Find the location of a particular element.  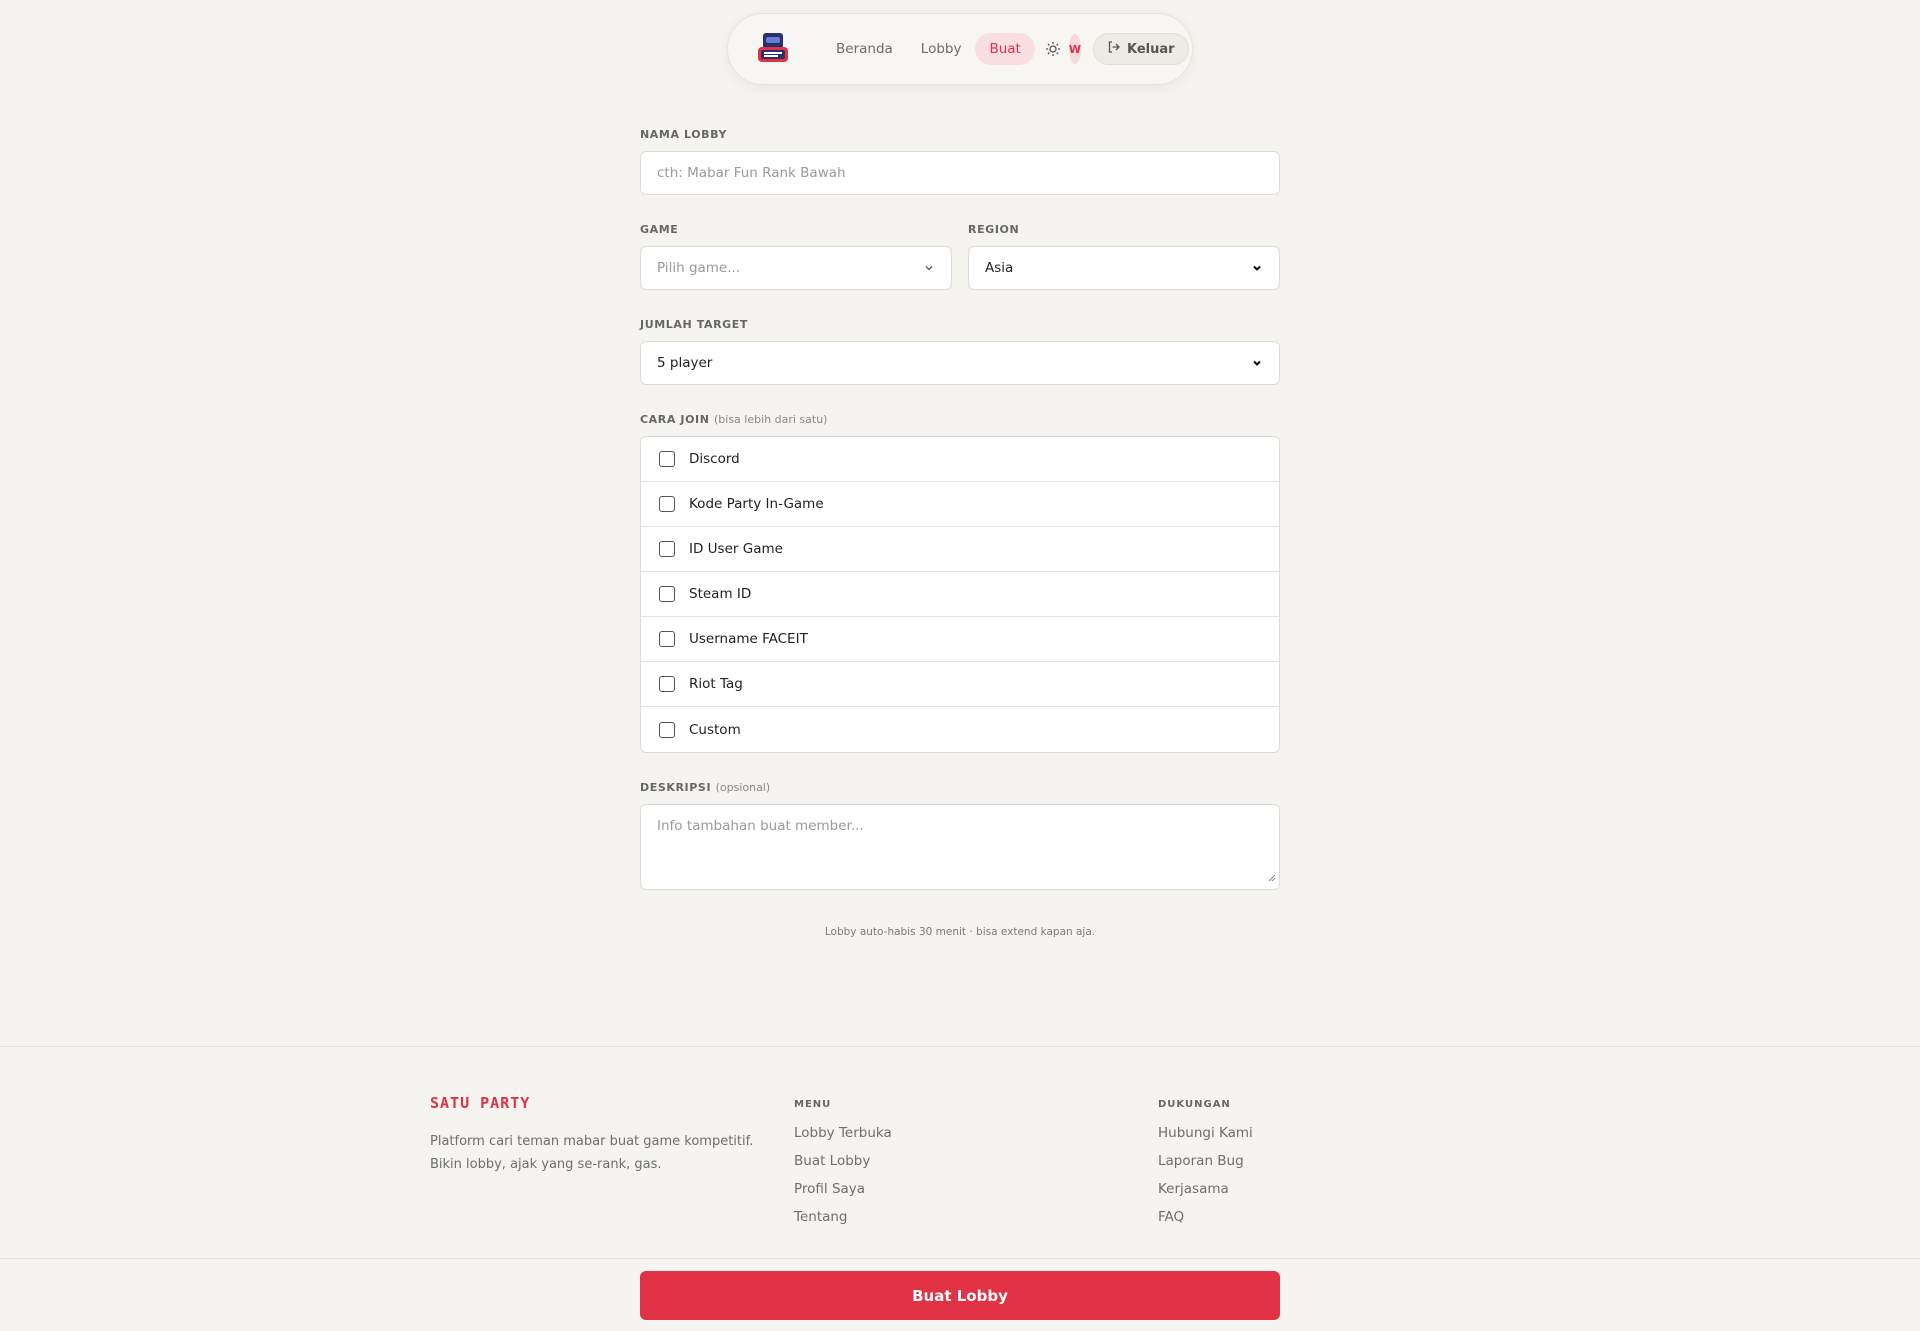

join-option-custom: Custom is located at coordinates (960, 729).